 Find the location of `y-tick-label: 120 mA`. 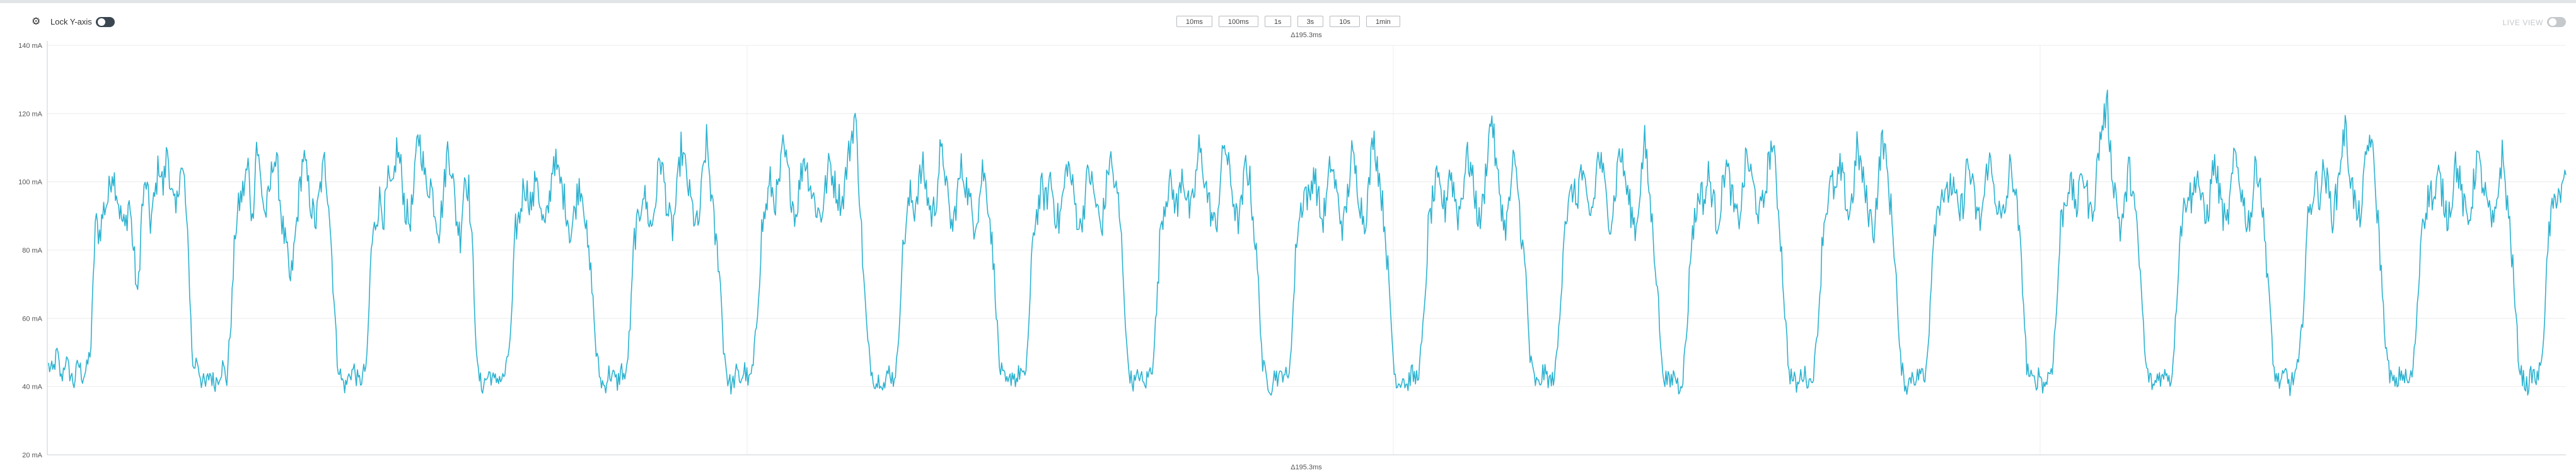

y-tick-label: 120 mA is located at coordinates (30, 114).